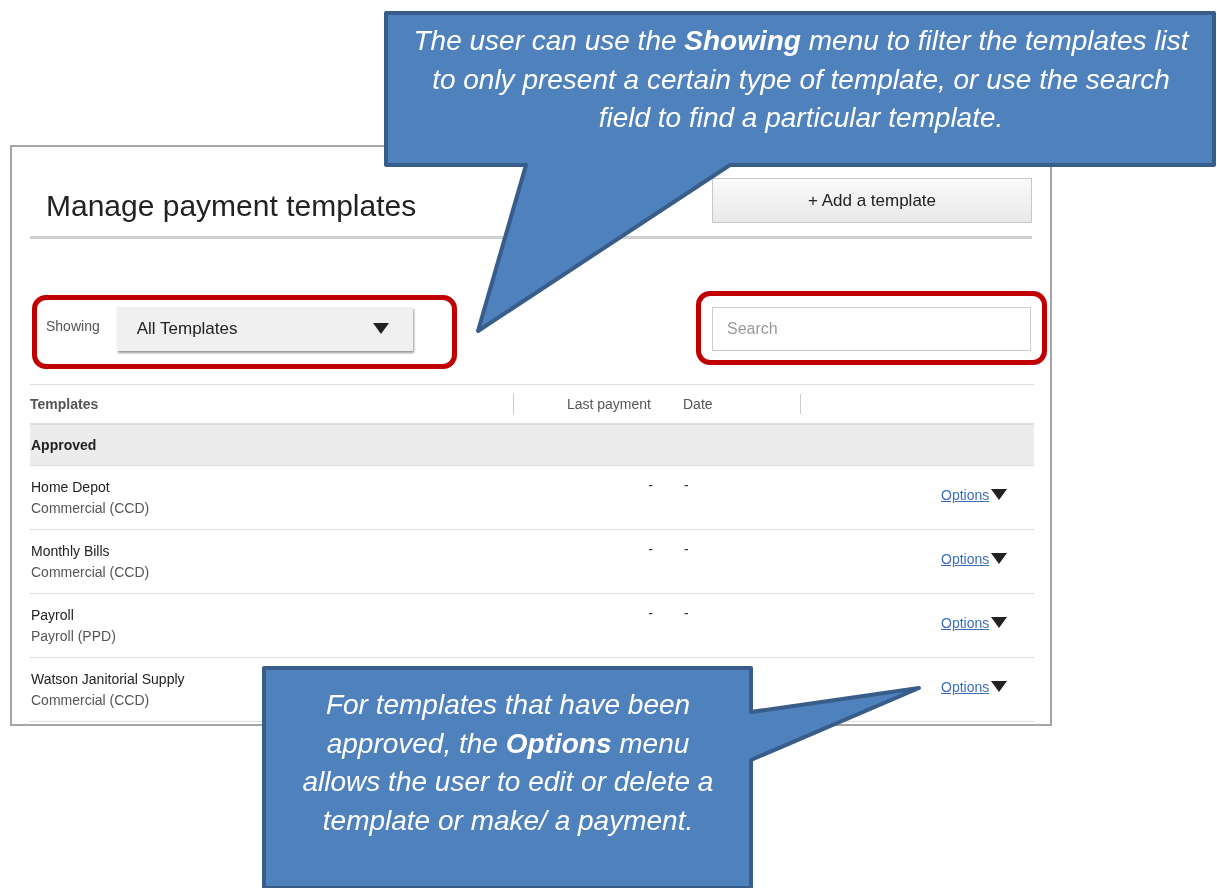 This screenshot has height=888, width=1217. What do you see at coordinates (52, 615) in the screenshot?
I see `template-name: Payroll` at bounding box center [52, 615].